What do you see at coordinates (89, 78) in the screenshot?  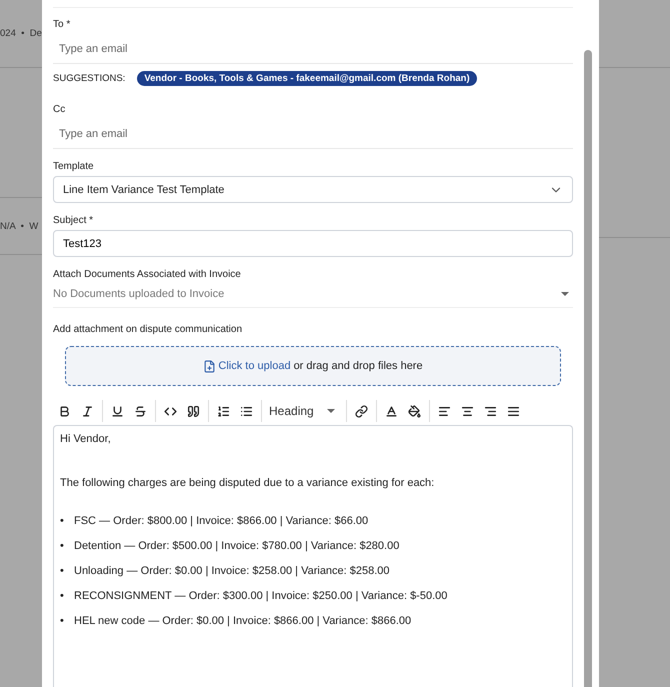 I see `suggestions-label: SUGGESTIONS:` at bounding box center [89, 78].